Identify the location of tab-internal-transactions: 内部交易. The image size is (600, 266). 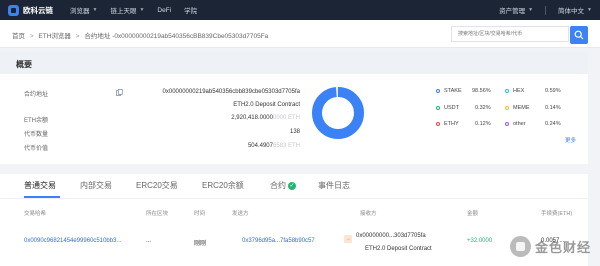
(96, 185).